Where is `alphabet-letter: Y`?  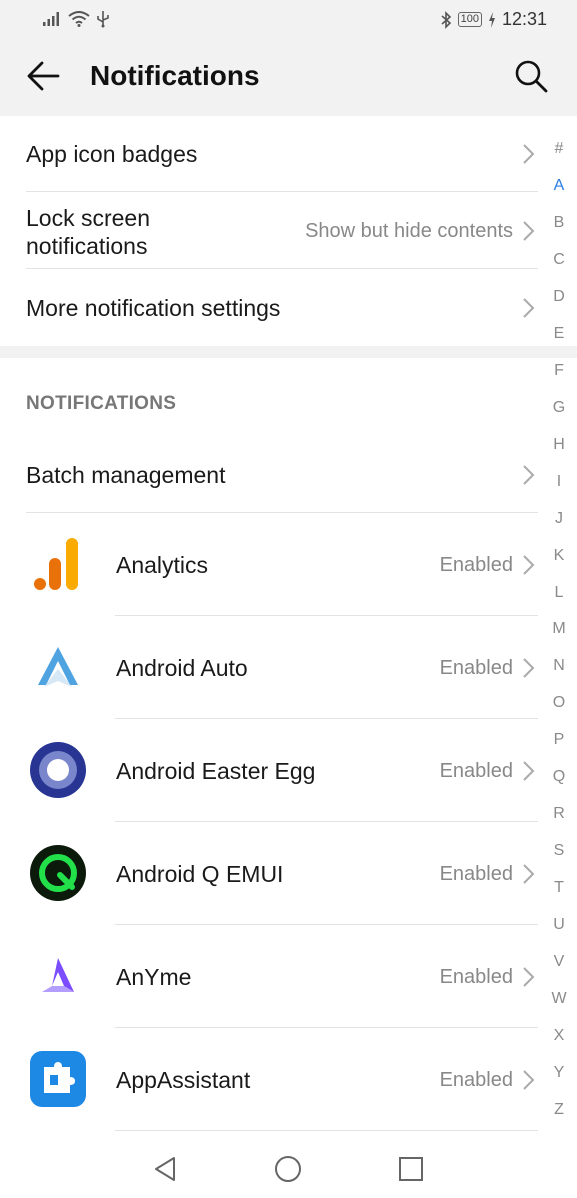 alphabet-letter: Y is located at coordinates (559, 1073).